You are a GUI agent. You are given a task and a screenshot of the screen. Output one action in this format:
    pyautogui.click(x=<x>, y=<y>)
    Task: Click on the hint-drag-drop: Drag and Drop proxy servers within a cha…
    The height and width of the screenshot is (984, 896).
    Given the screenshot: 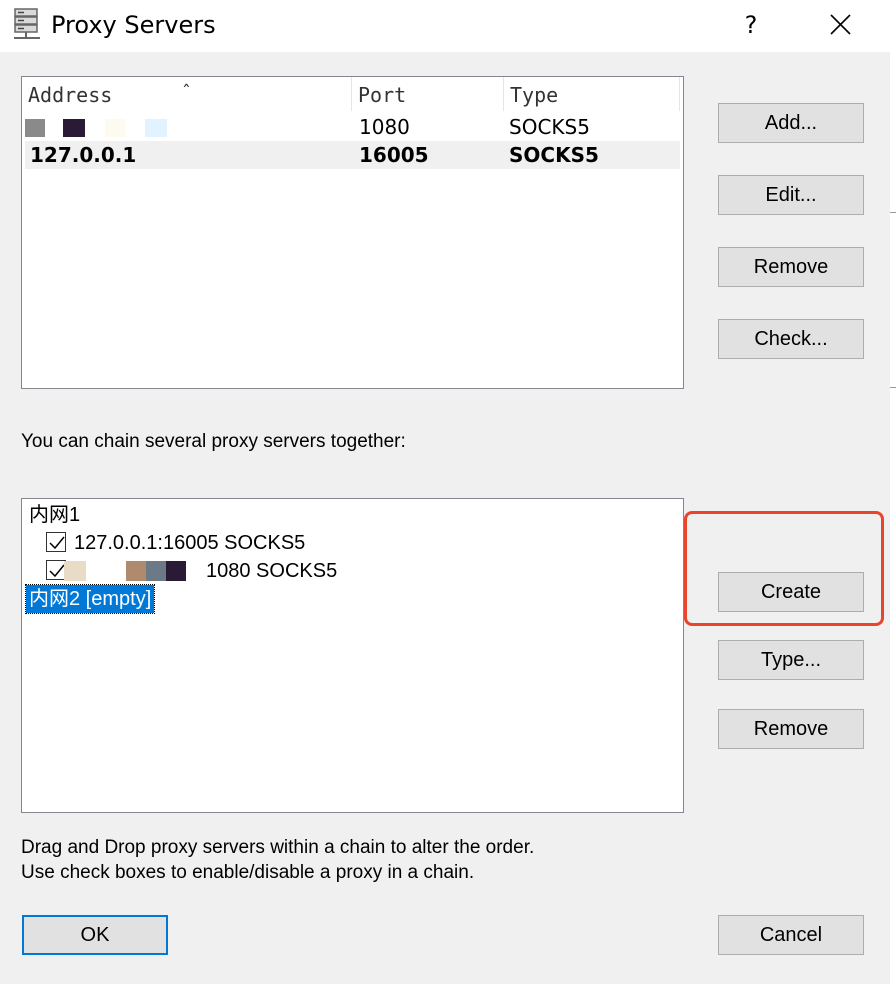 What is the action you would take?
    pyautogui.click(x=278, y=847)
    